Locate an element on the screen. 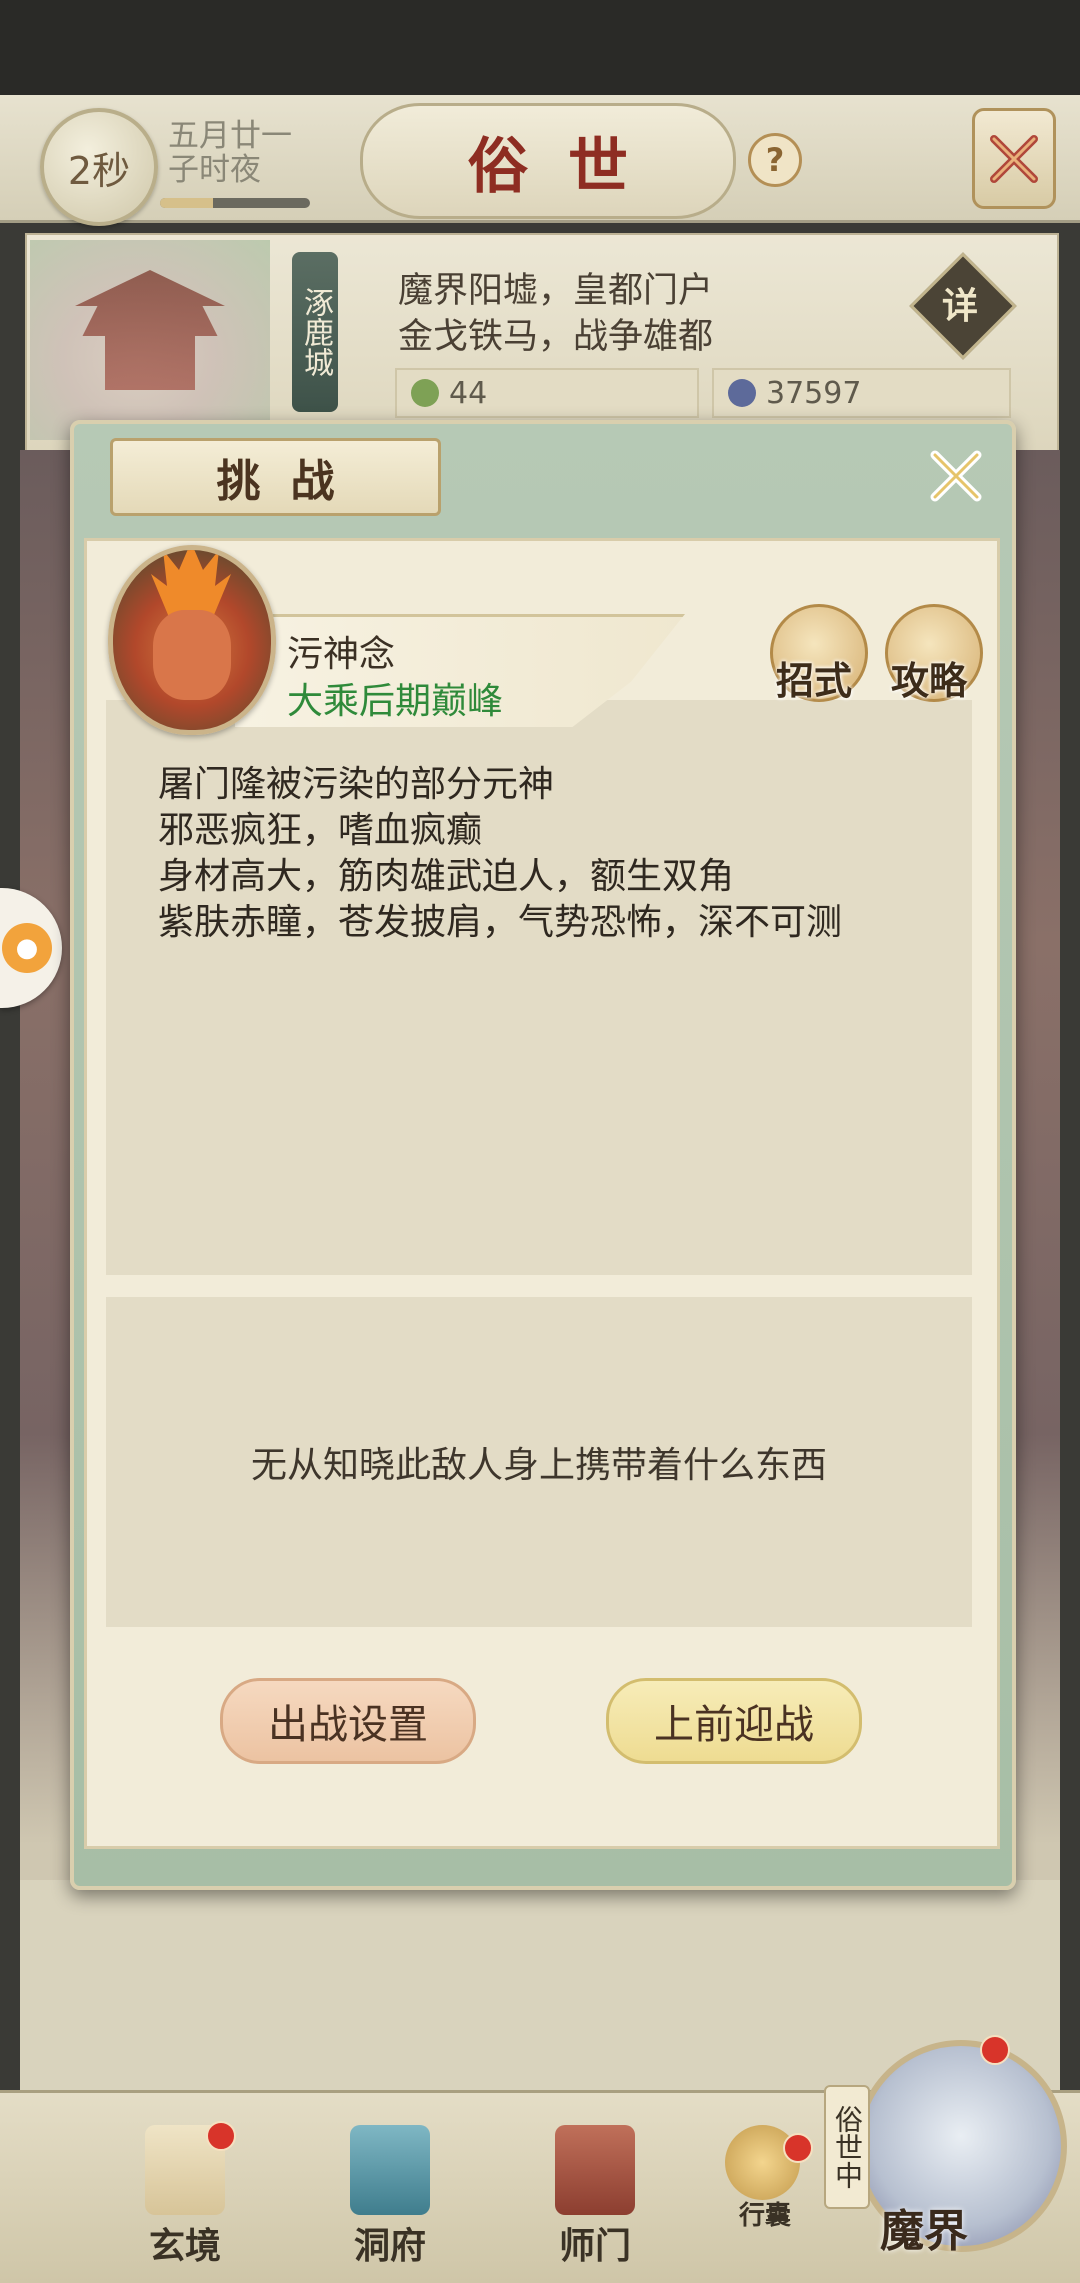  timer-badge: 2秒 is located at coordinates (99, 167).